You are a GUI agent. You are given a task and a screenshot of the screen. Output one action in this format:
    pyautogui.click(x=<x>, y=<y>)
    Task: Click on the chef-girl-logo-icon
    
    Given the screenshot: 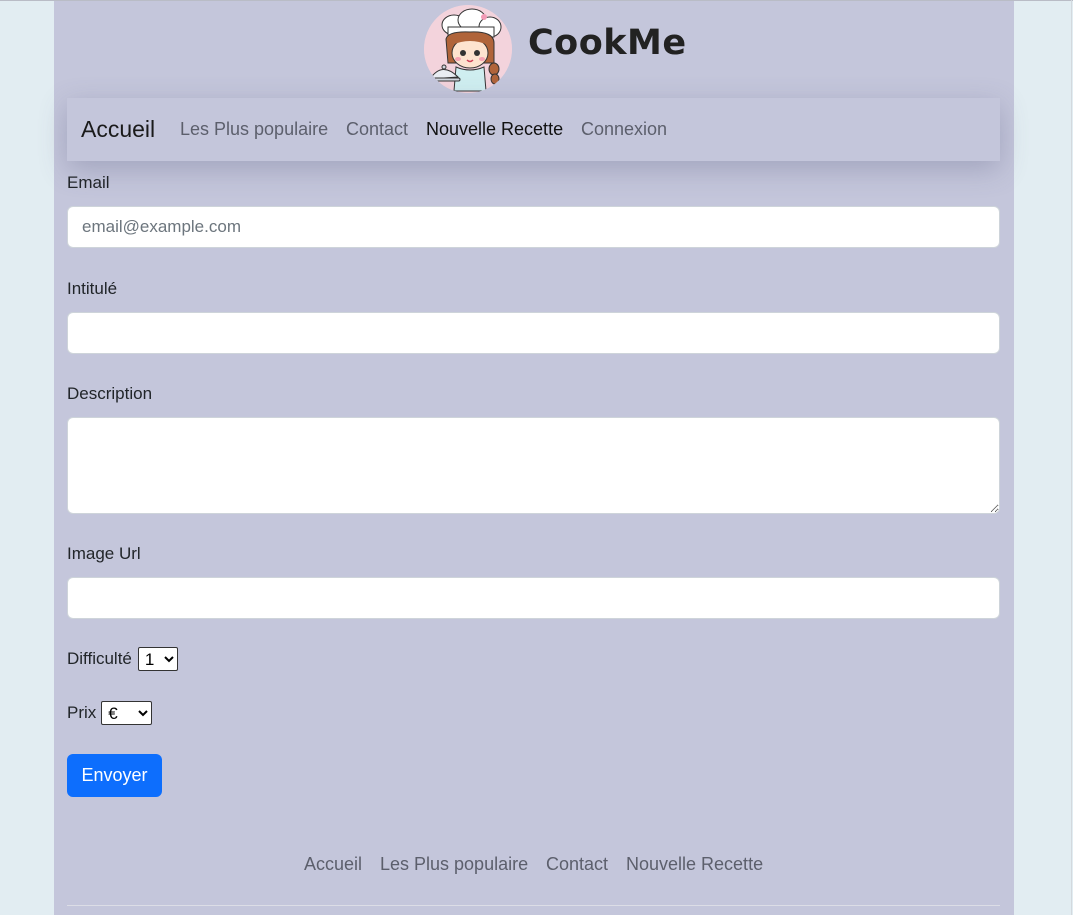 What is the action you would take?
    pyautogui.click(x=468, y=49)
    